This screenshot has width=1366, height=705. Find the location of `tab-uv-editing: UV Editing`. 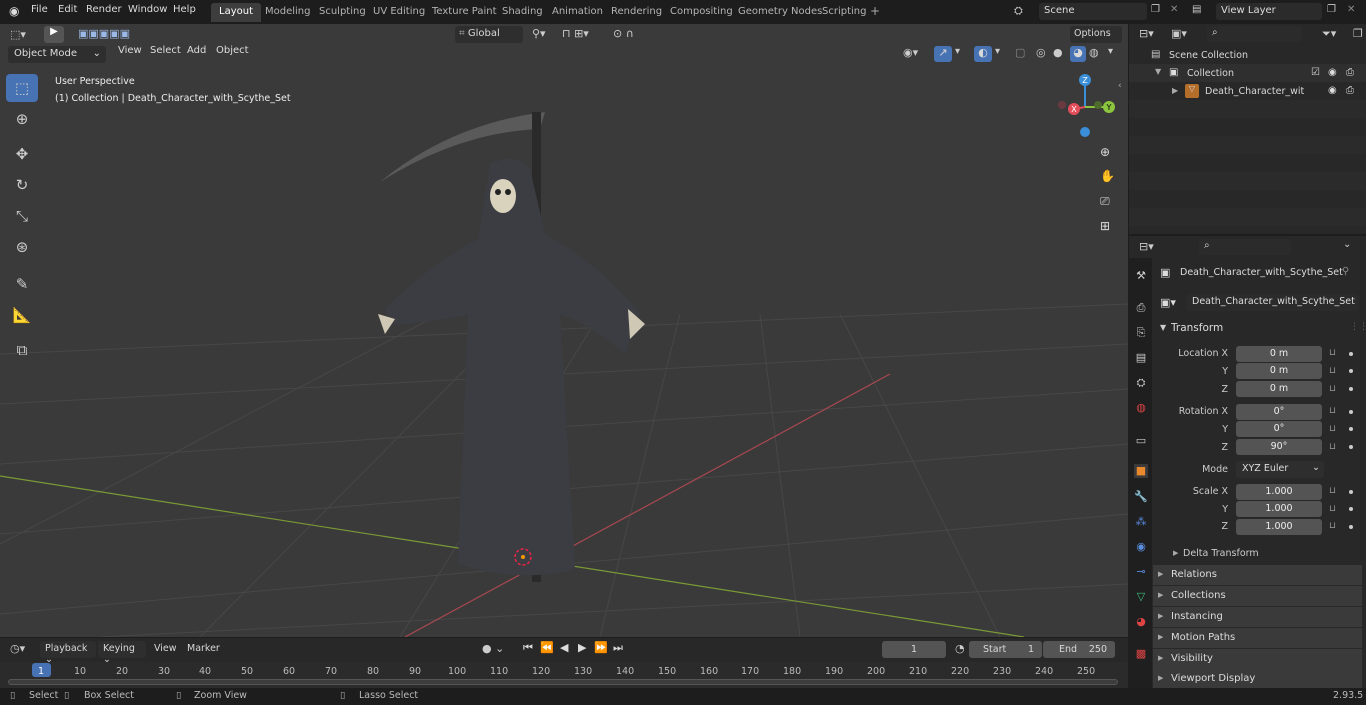

tab-uv-editing: UV Editing is located at coordinates (399, 12).